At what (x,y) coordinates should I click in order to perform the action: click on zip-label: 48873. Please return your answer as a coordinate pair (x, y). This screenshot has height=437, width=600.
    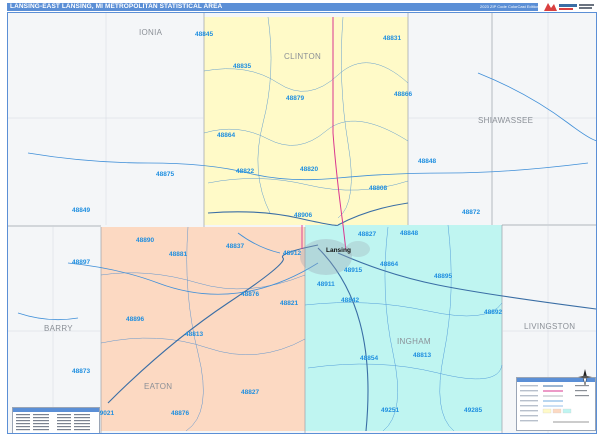
    Looking at the image, I should click on (81, 371).